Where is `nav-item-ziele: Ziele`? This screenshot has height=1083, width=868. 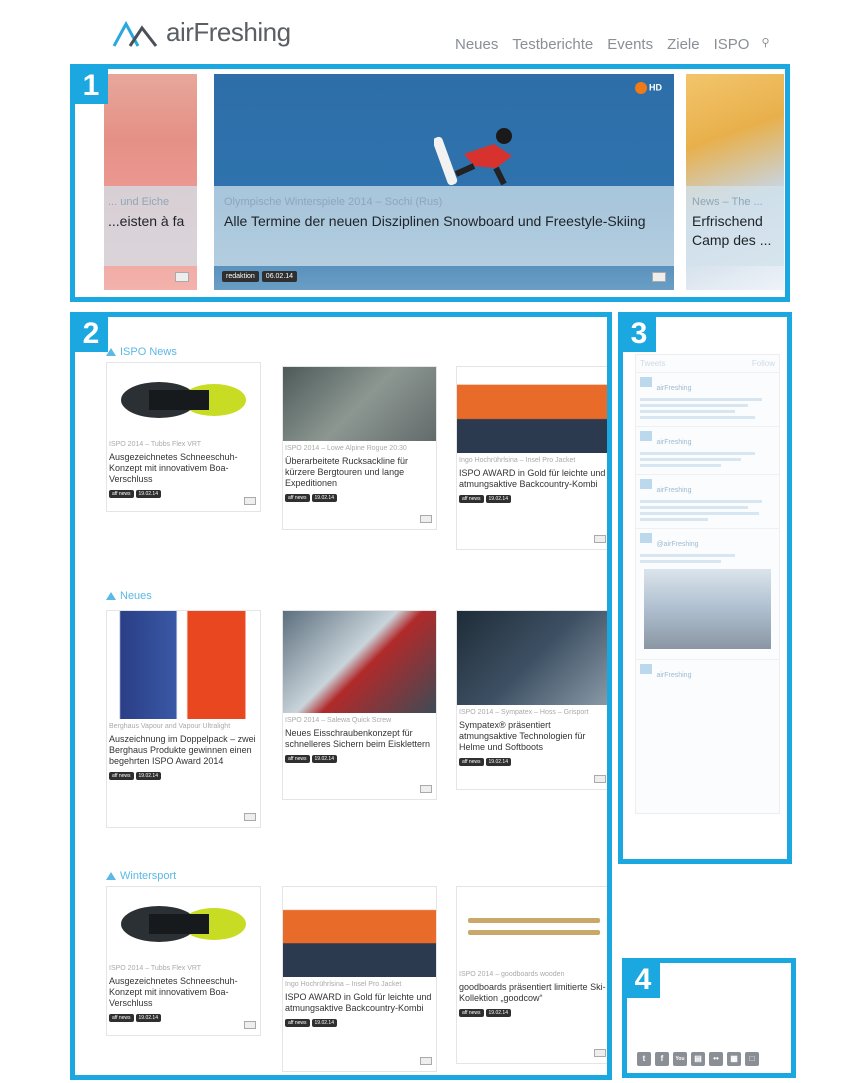 nav-item-ziele: Ziele is located at coordinates (683, 44).